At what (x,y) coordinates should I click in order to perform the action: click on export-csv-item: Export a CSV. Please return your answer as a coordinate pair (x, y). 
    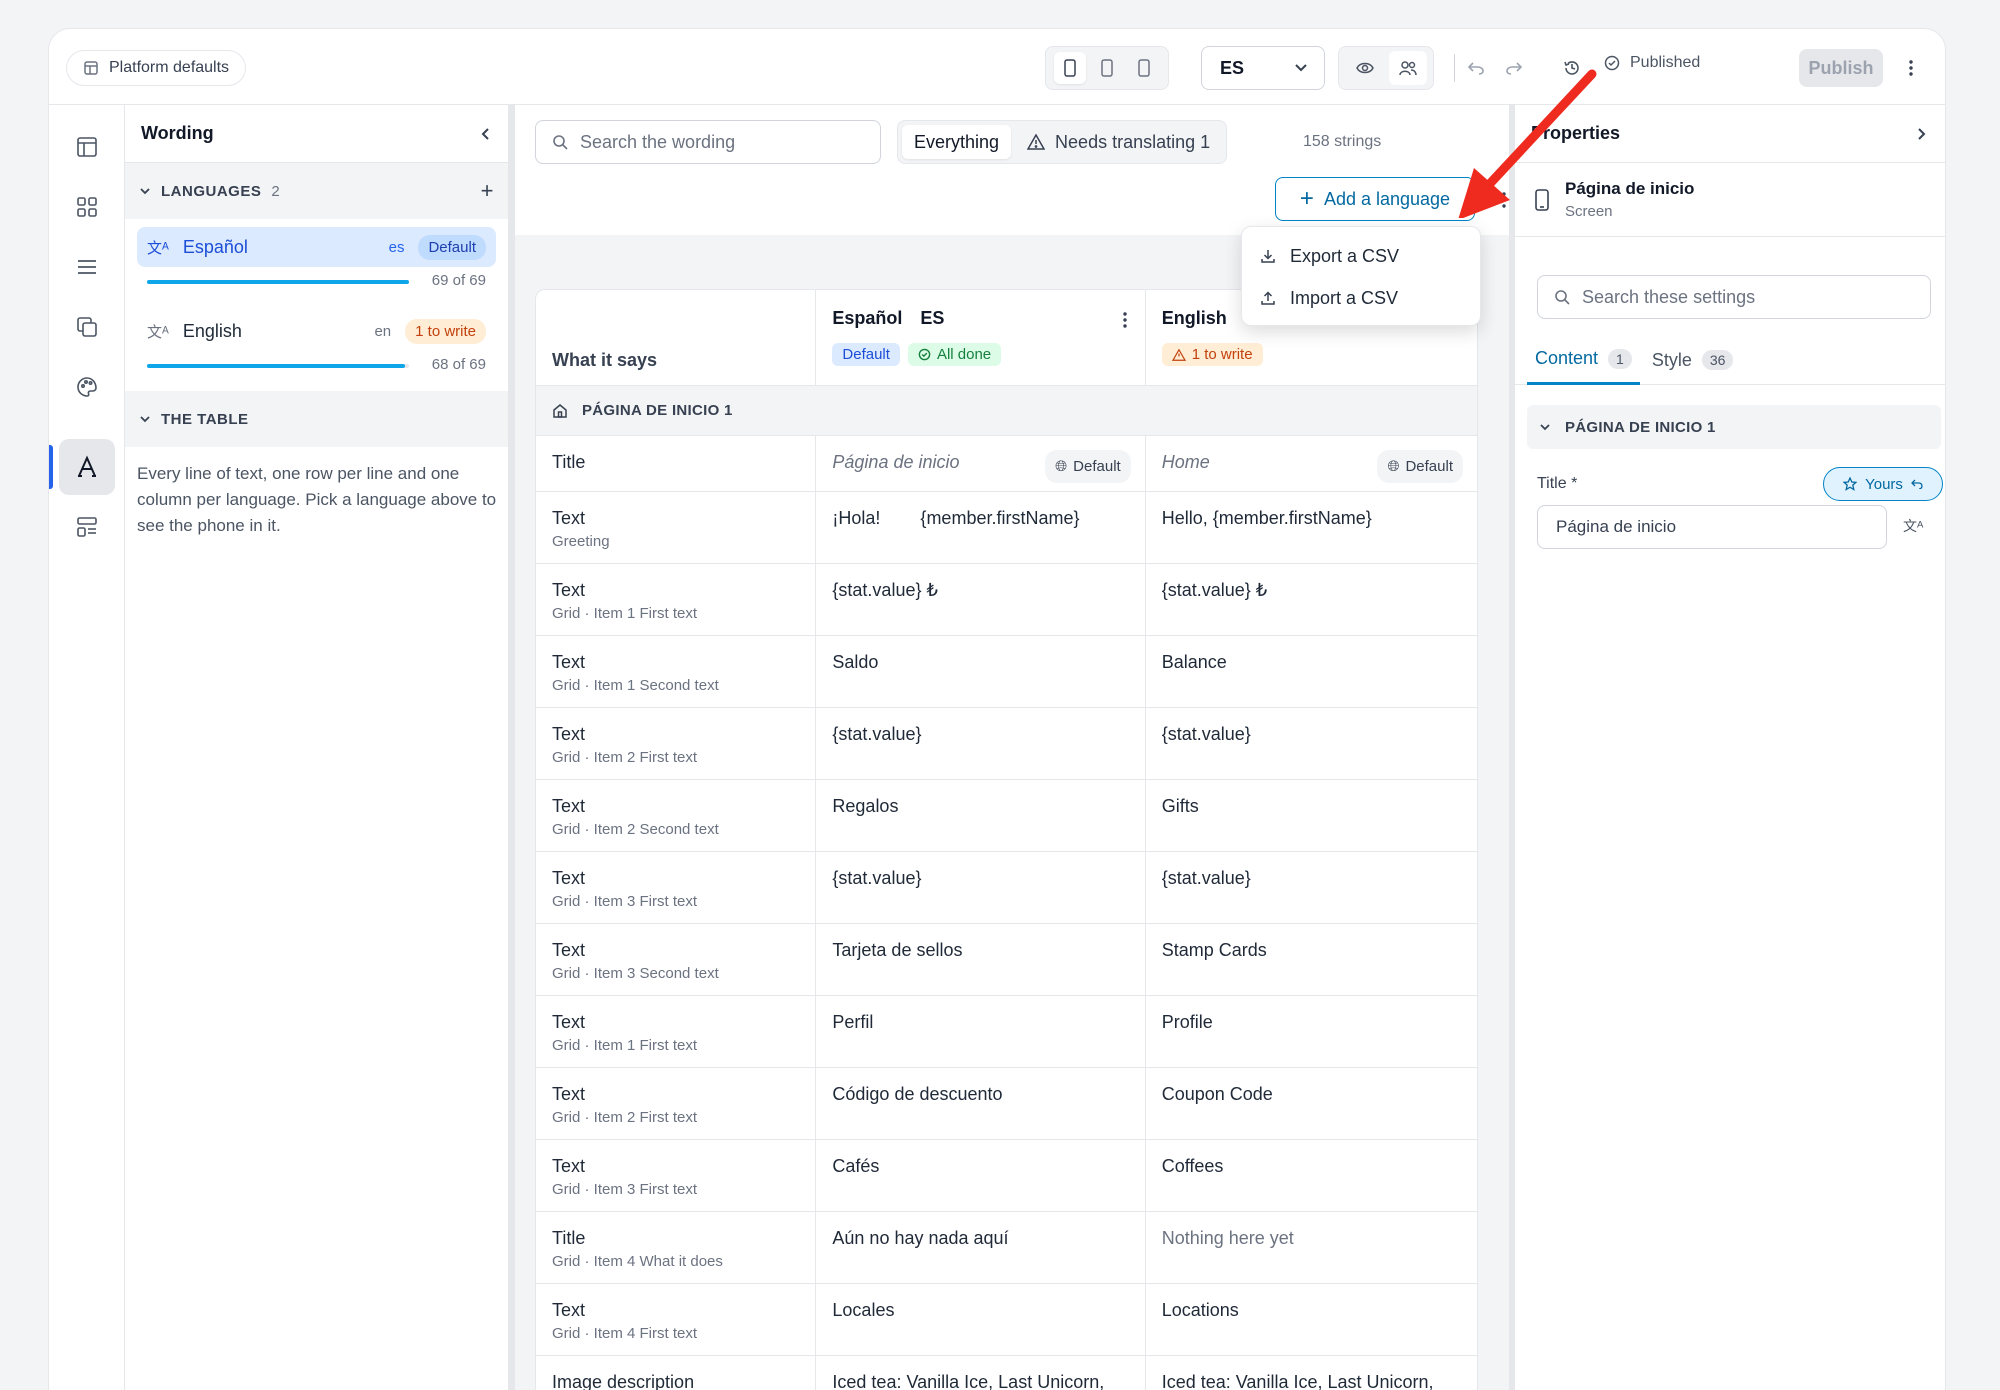
    Looking at the image, I should click on (1361, 256).